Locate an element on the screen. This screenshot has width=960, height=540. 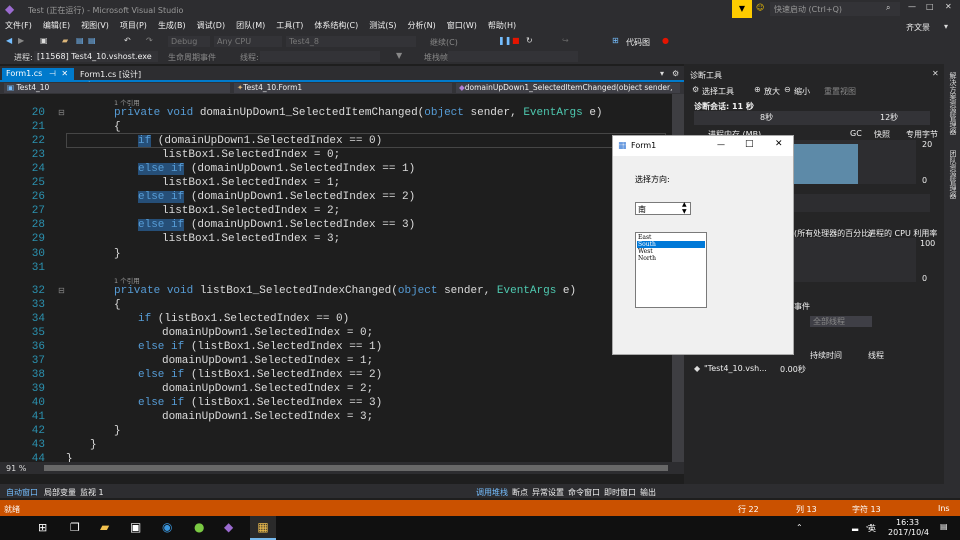
stack-frame-select is located at coordinates (513, 56).